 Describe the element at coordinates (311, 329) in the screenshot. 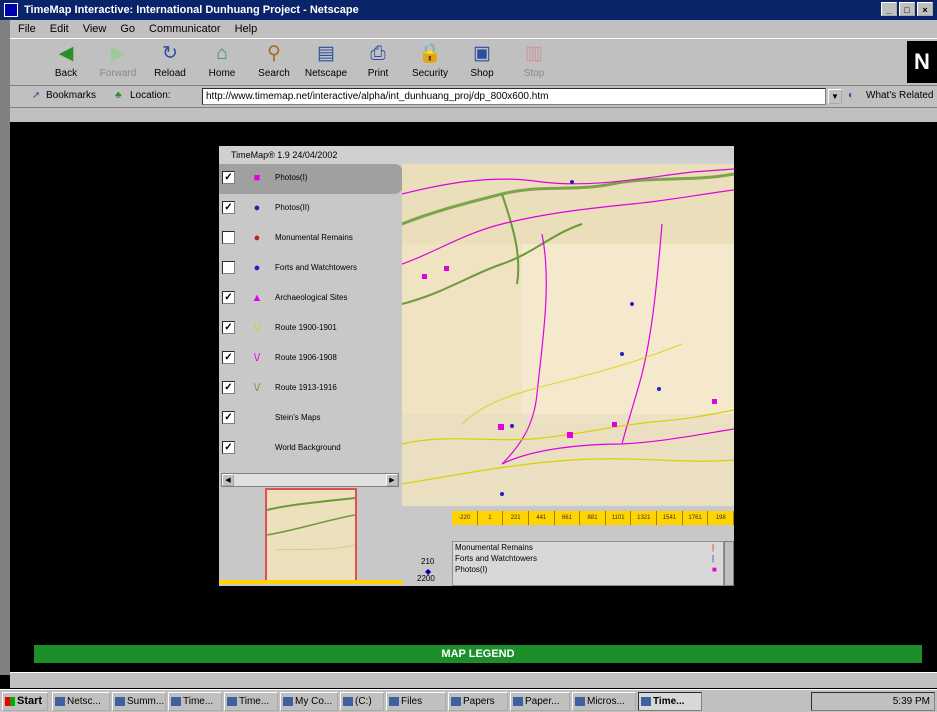

I see `layer-row: ✓ \/ Route 1900-1901` at that location.